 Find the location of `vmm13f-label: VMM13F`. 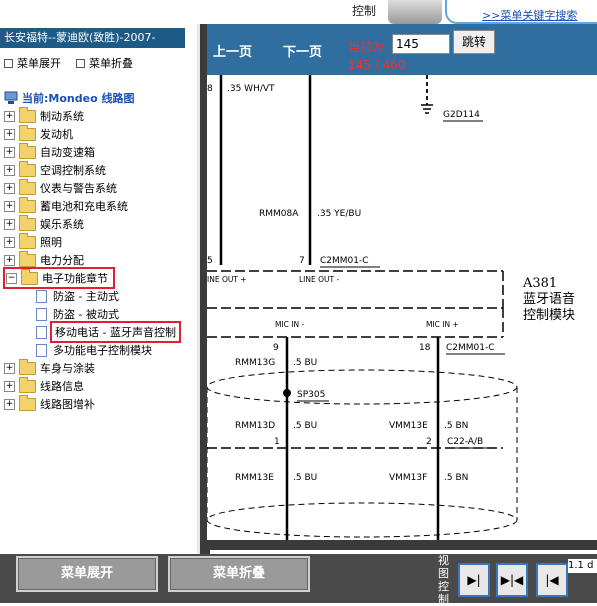

vmm13f-label: VMM13F is located at coordinates (408, 478).